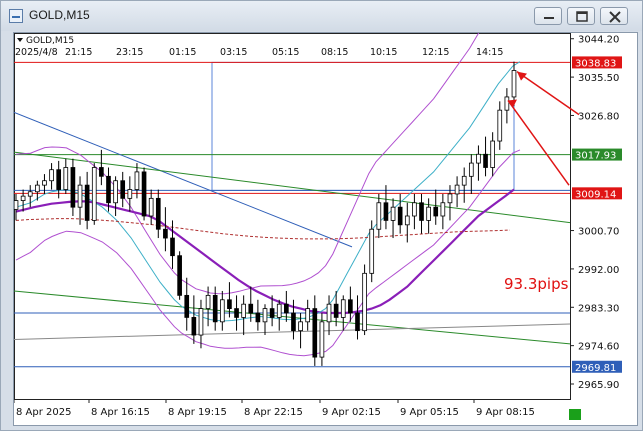 The width and height of the screenshot is (643, 431). Describe the element at coordinates (598, 116) in the screenshot. I see `price-tick-label: 3026.80` at that location.